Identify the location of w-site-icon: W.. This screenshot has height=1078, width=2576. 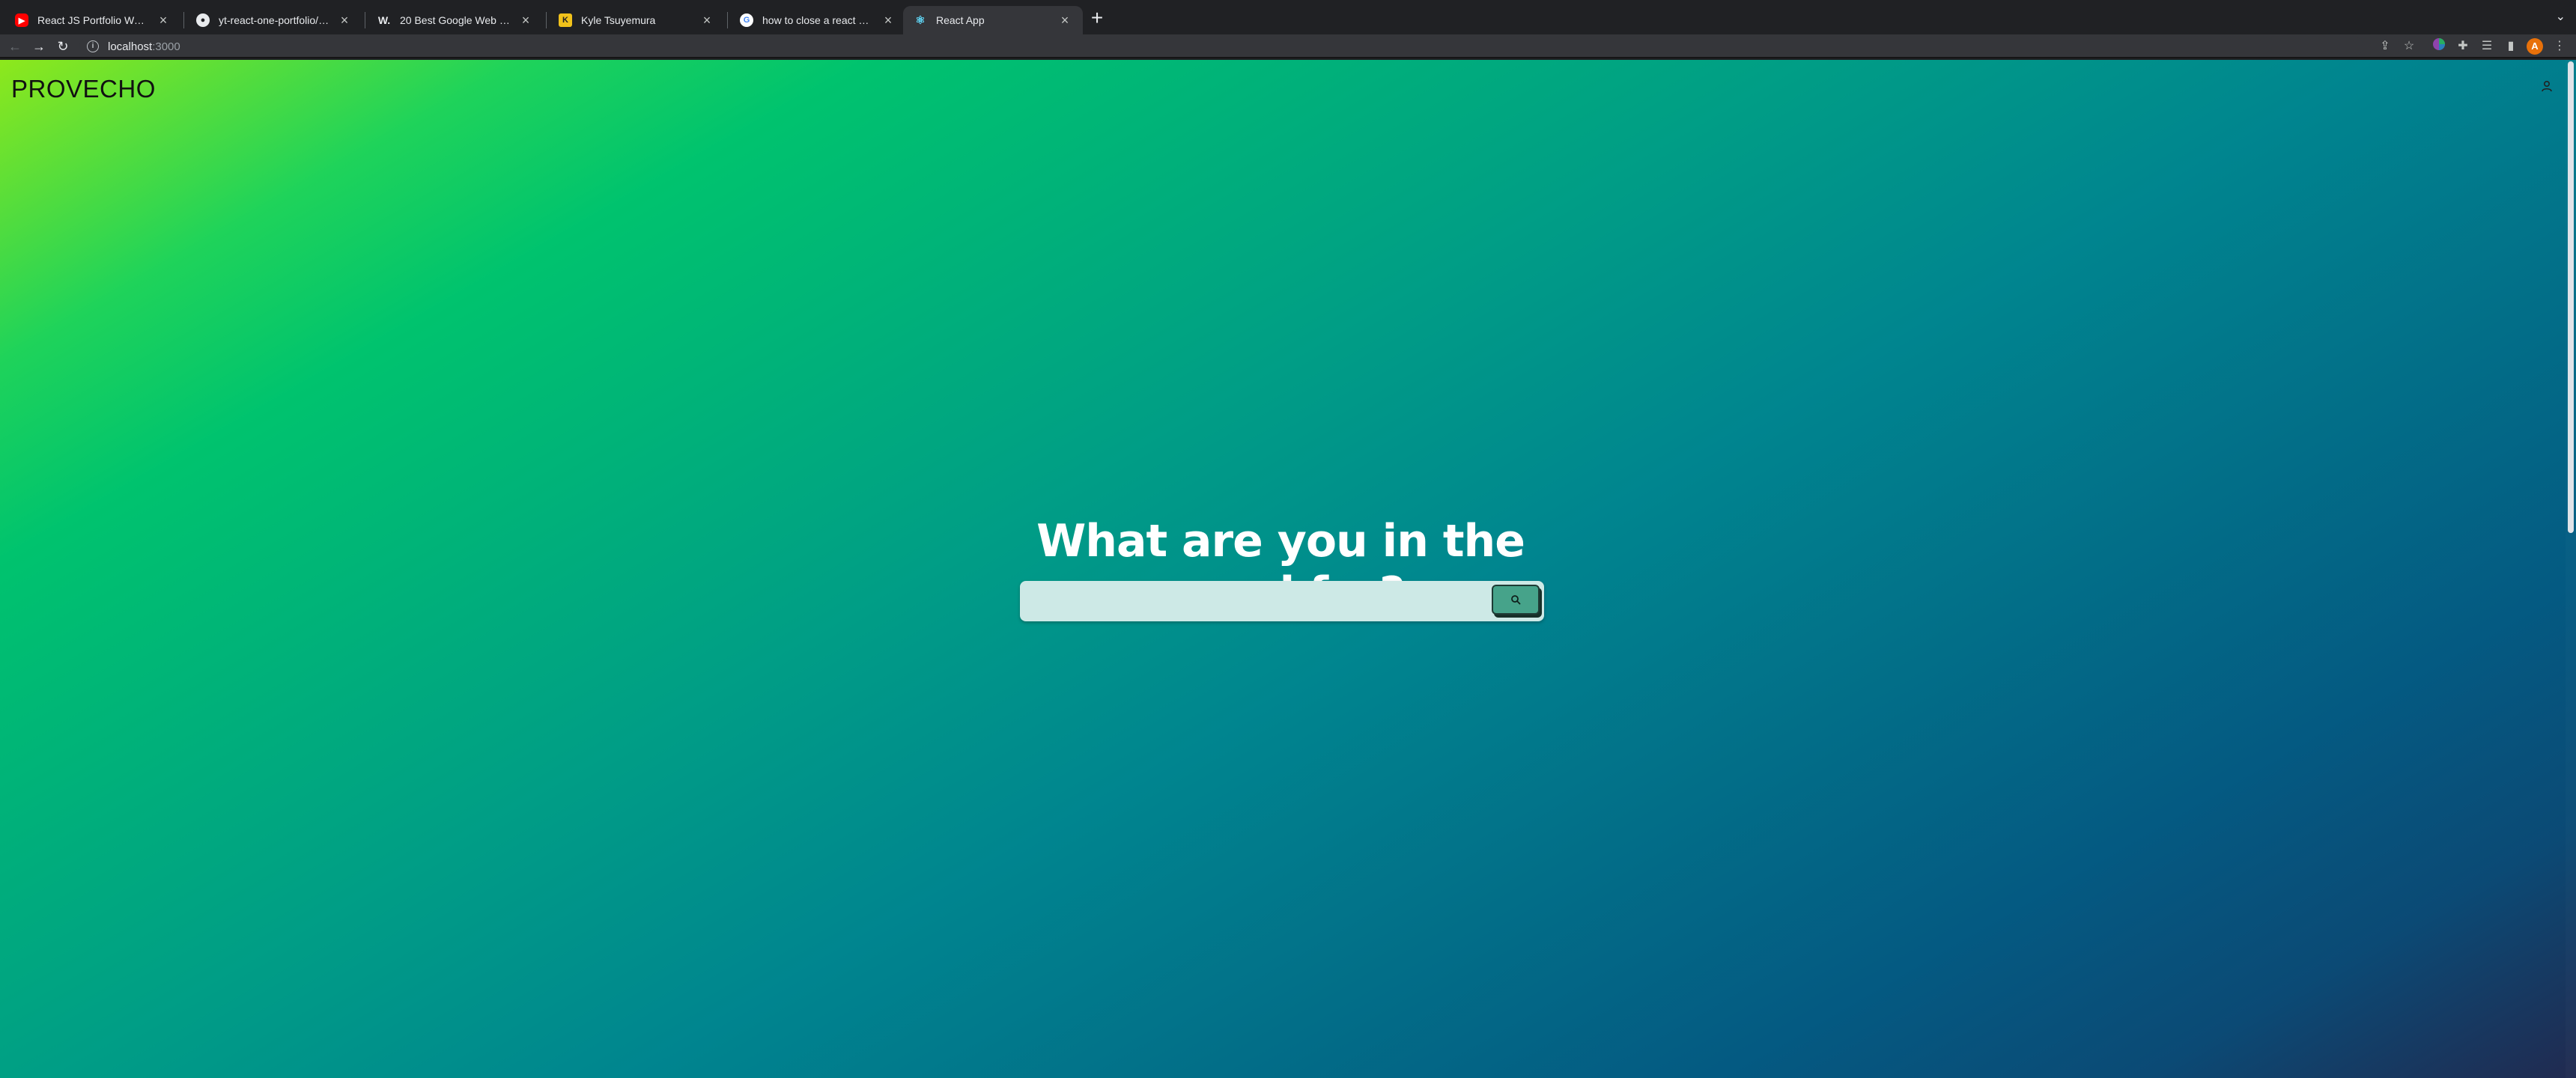
(384, 20).